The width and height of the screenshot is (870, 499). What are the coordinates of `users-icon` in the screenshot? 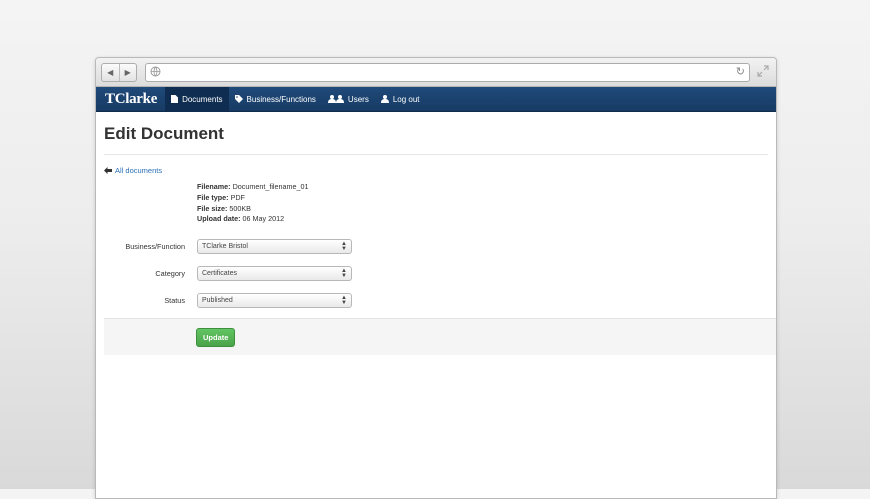 It's located at (335, 99).